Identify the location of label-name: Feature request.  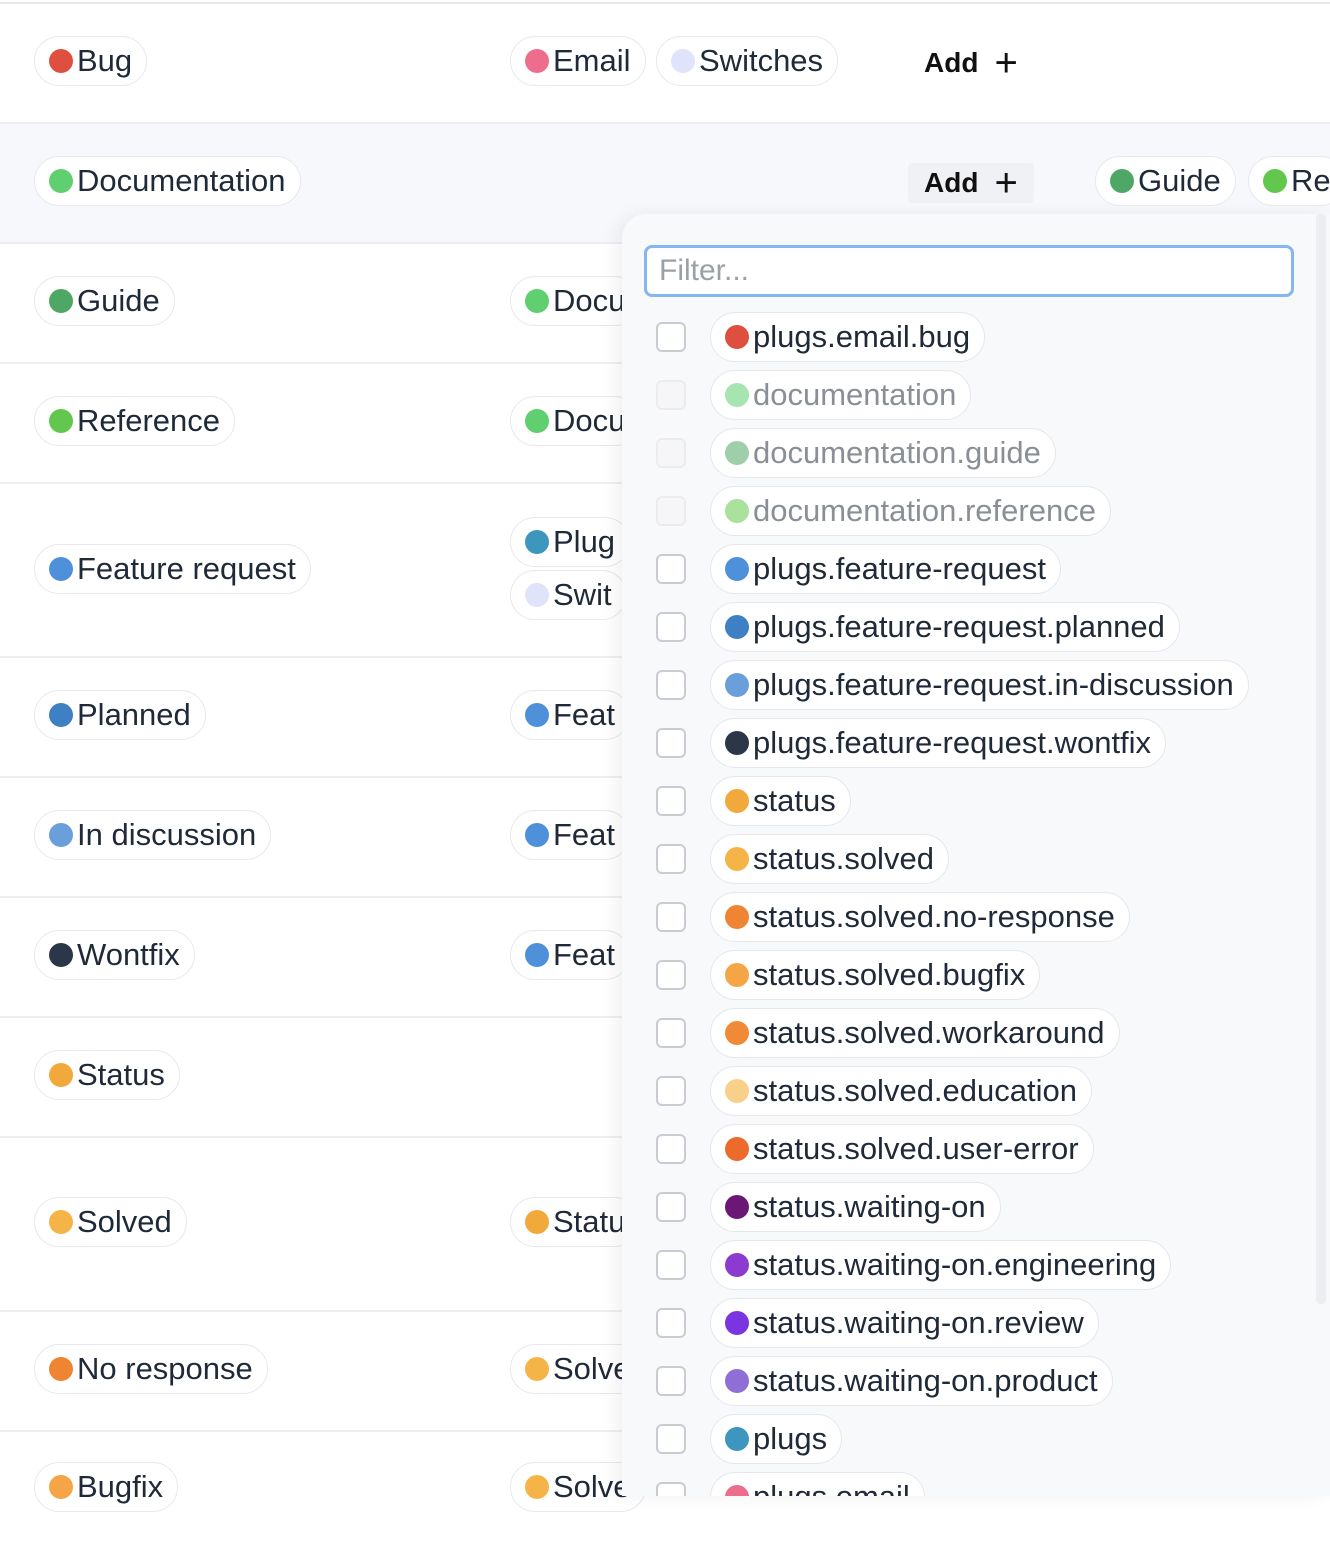
(186, 568).